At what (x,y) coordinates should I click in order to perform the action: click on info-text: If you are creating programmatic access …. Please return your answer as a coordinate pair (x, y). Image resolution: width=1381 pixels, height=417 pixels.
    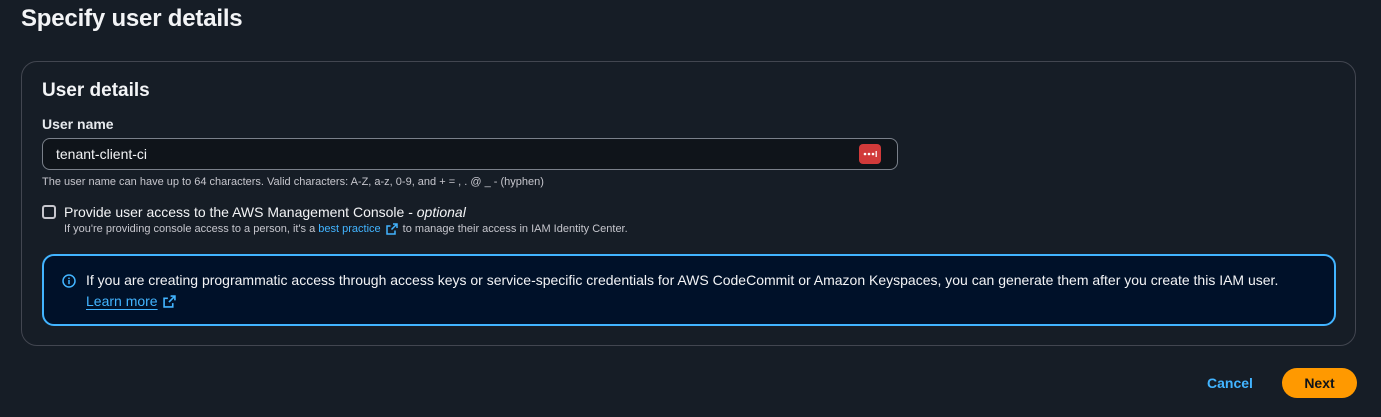
    Looking at the image, I should click on (682, 280).